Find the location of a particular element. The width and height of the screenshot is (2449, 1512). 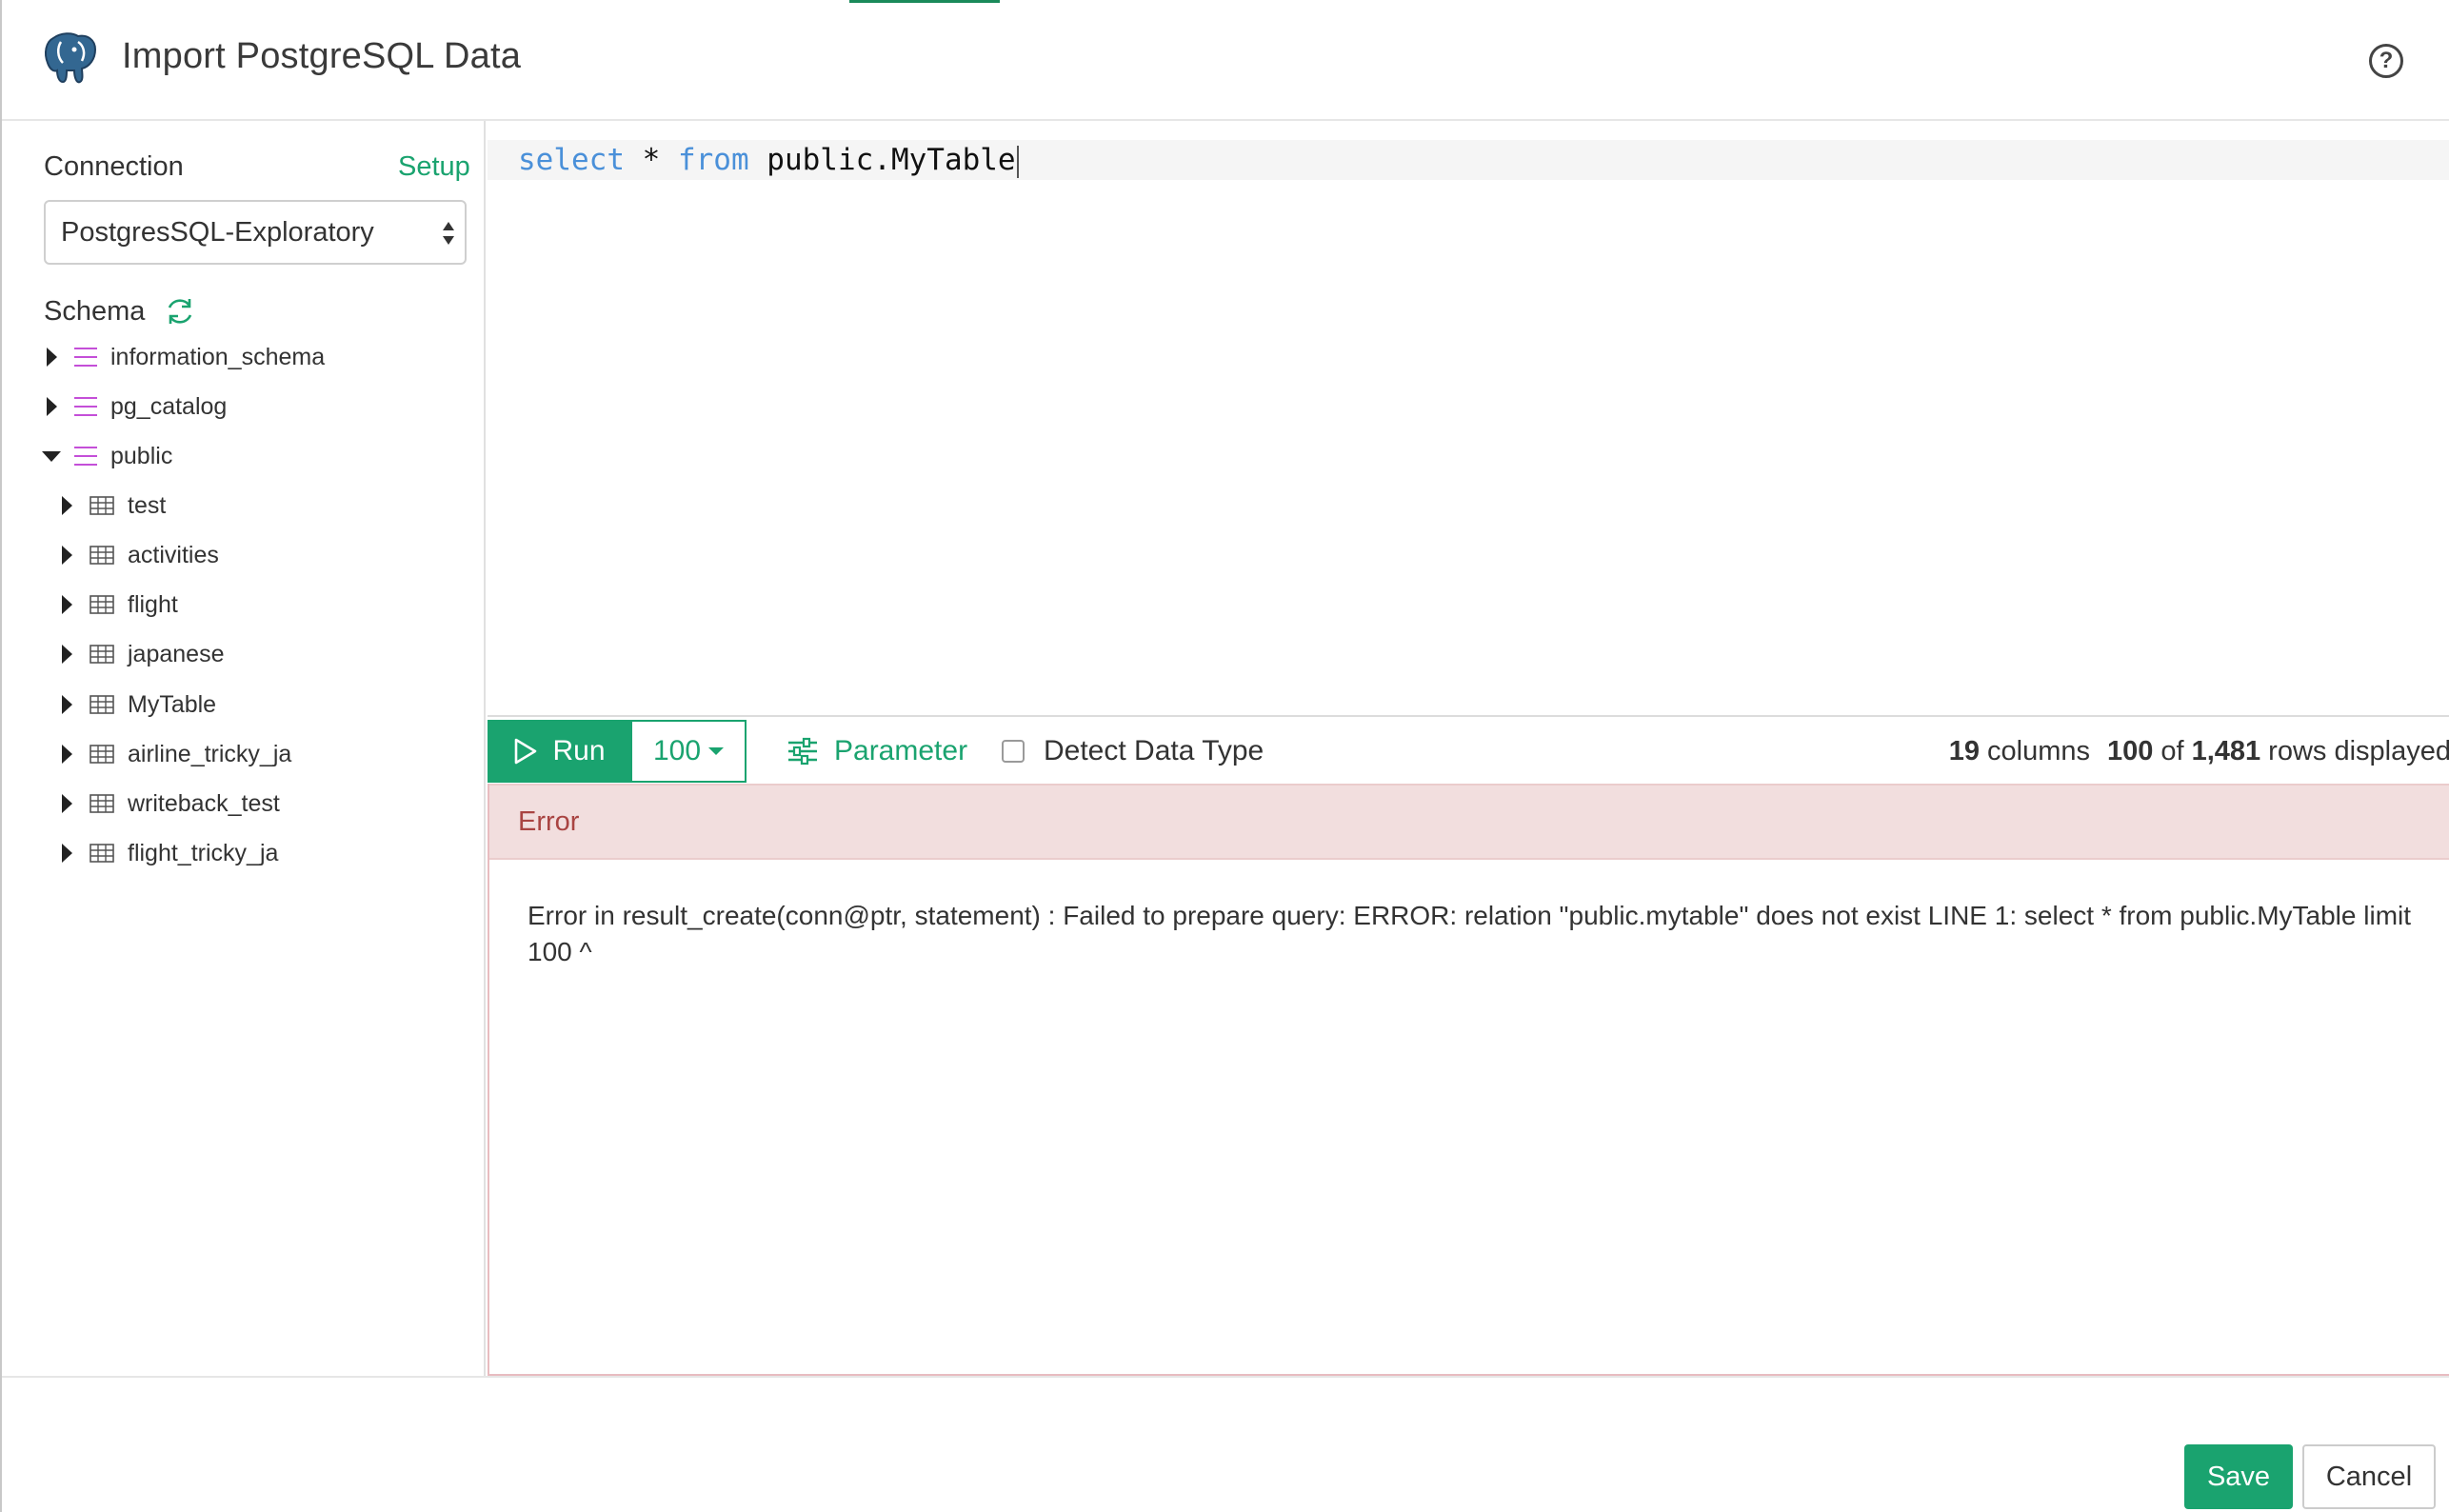

row-limit-value: 100 is located at coordinates (677, 750).